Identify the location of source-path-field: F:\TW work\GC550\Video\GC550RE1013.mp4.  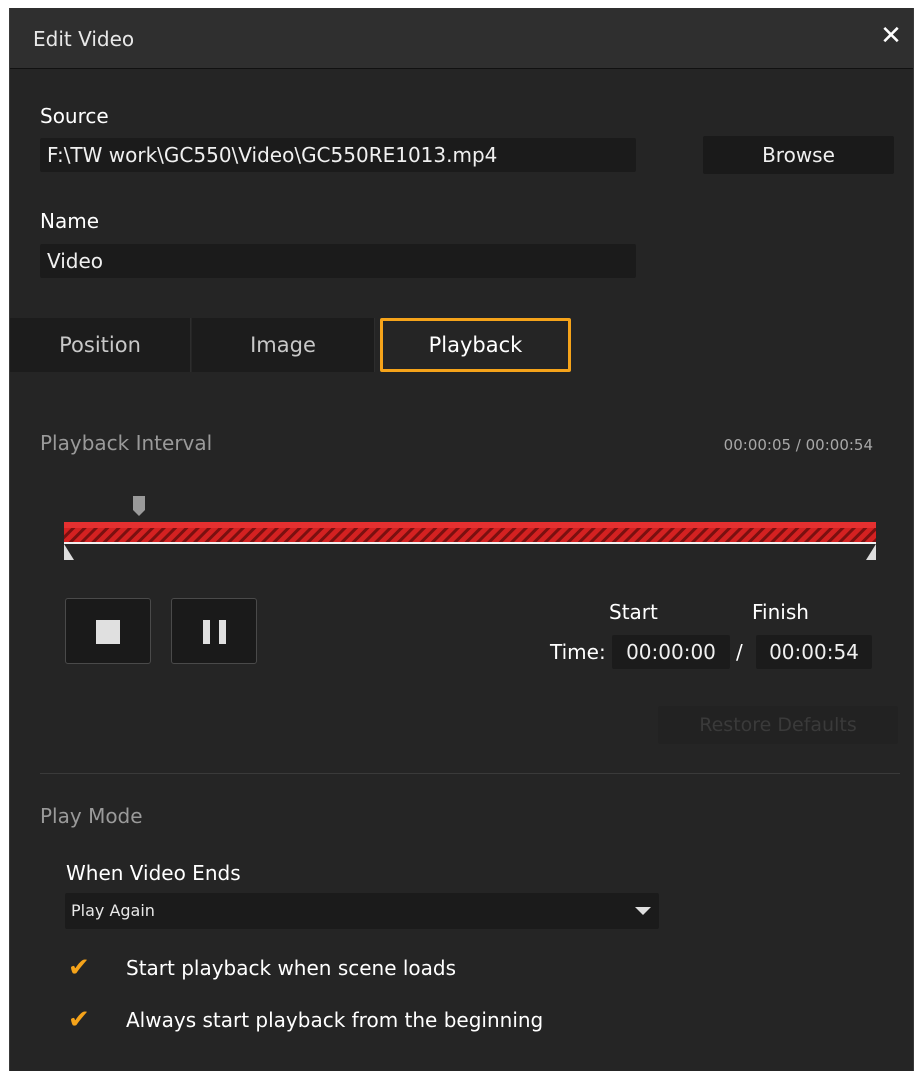
(338, 155).